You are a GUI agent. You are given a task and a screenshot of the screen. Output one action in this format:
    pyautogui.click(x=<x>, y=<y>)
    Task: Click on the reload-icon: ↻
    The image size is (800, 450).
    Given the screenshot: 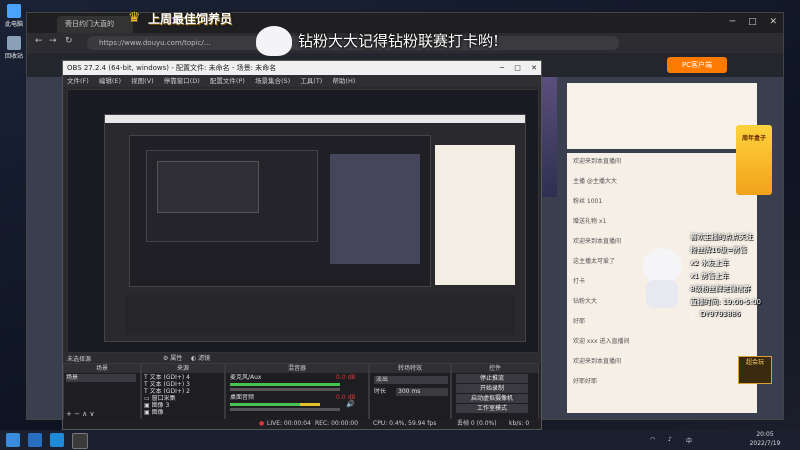 What is the action you would take?
    pyautogui.click(x=69, y=41)
    